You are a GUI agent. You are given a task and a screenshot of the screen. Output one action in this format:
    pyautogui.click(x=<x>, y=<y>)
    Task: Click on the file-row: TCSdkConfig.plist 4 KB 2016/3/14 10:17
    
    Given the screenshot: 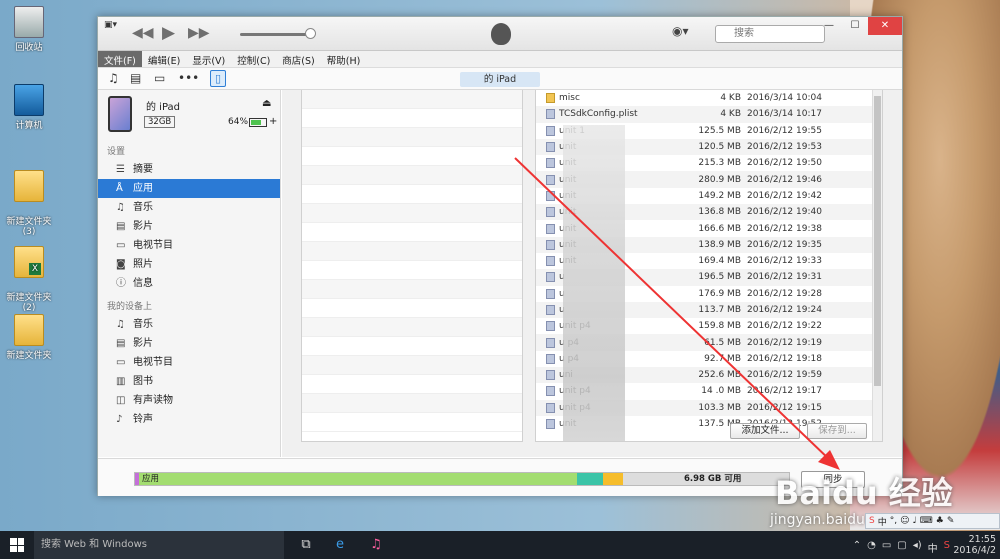 What is the action you would take?
    pyautogui.click(x=709, y=114)
    